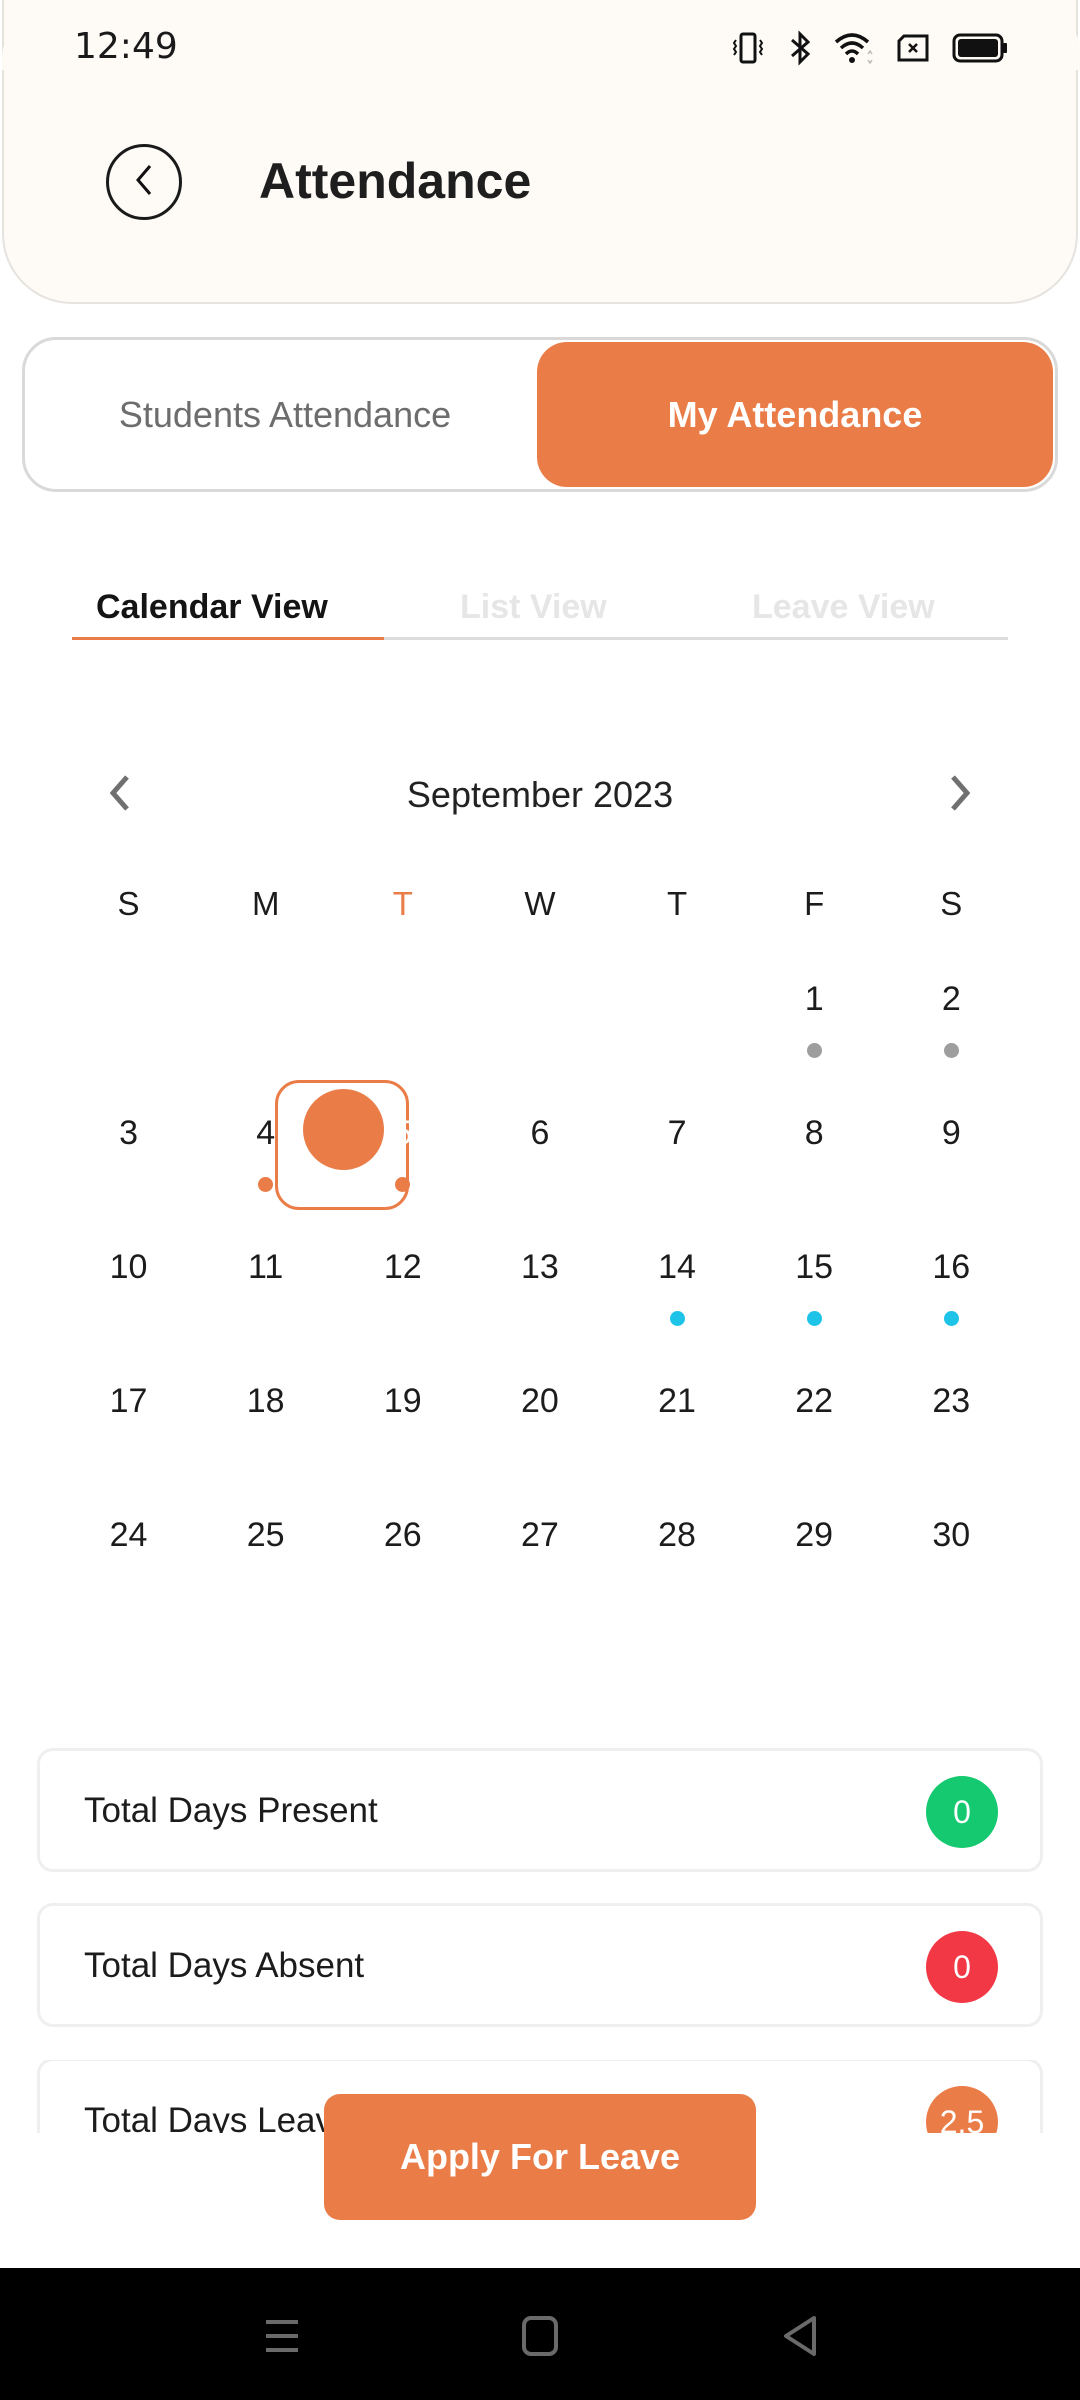 This screenshot has height=2400, width=1080. I want to click on system-nav-bar, so click(540, 2334).